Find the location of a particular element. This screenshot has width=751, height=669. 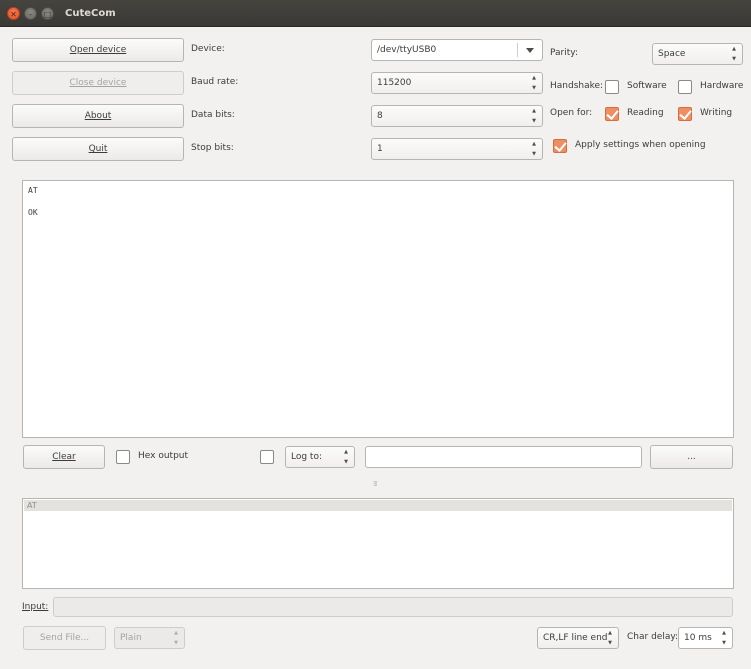

device-combobox: /dev/ttyUSB0 is located at coordinates (457, 50).